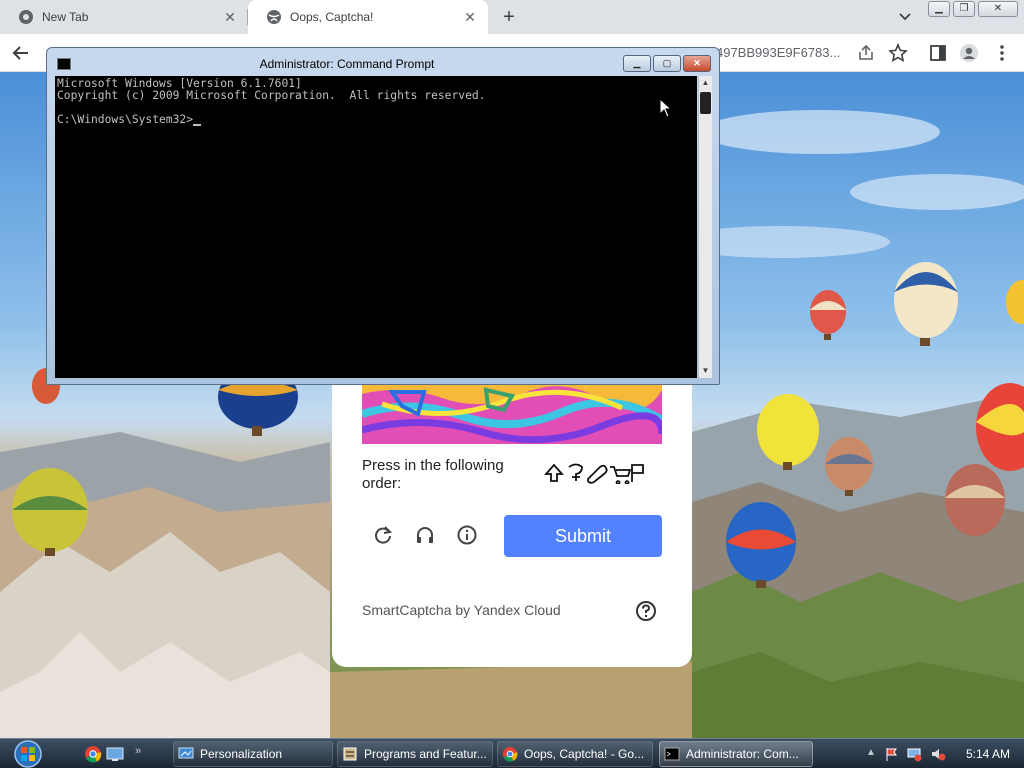 The image size is (1024, 768). I want to click on cmd-maximize-button: ▢, so click(667, 63).